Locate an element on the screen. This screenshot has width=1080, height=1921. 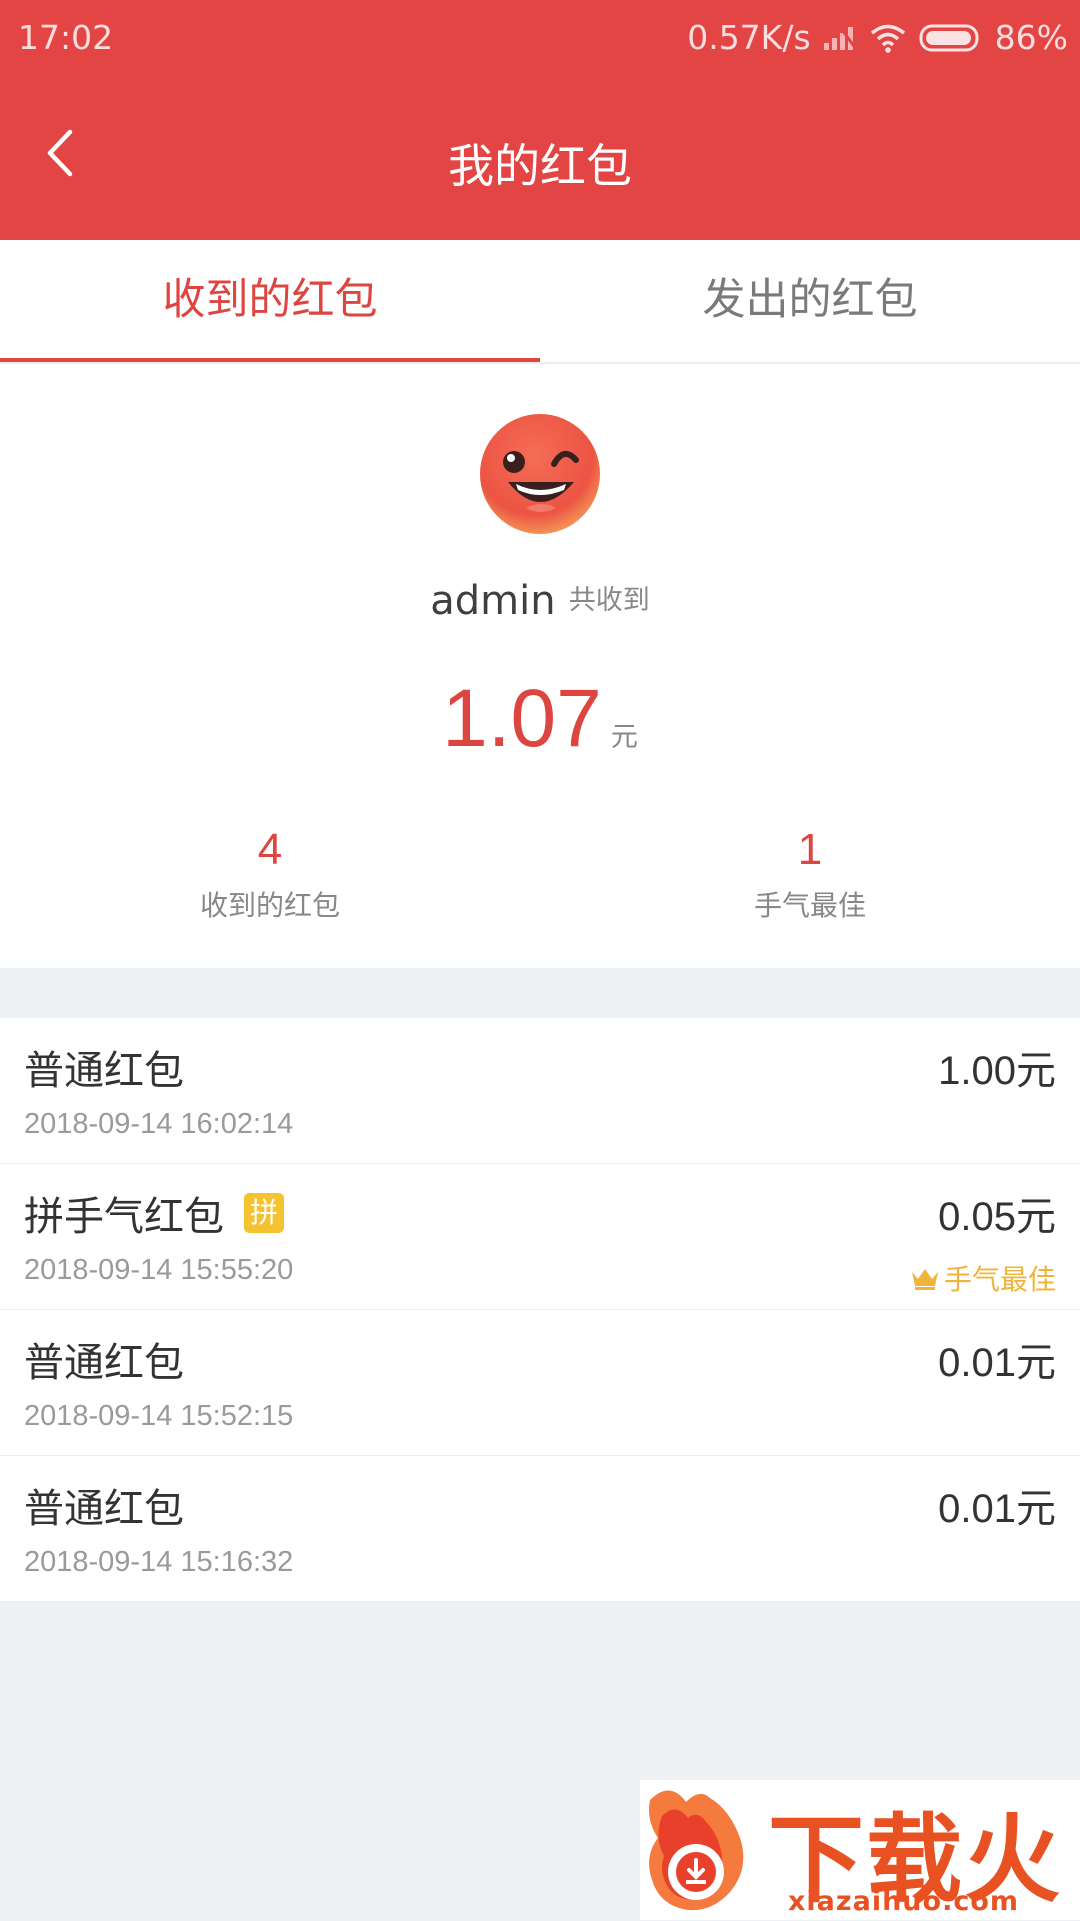
packet-type: 拼手气红包 is located at coordinates (124, 1217).